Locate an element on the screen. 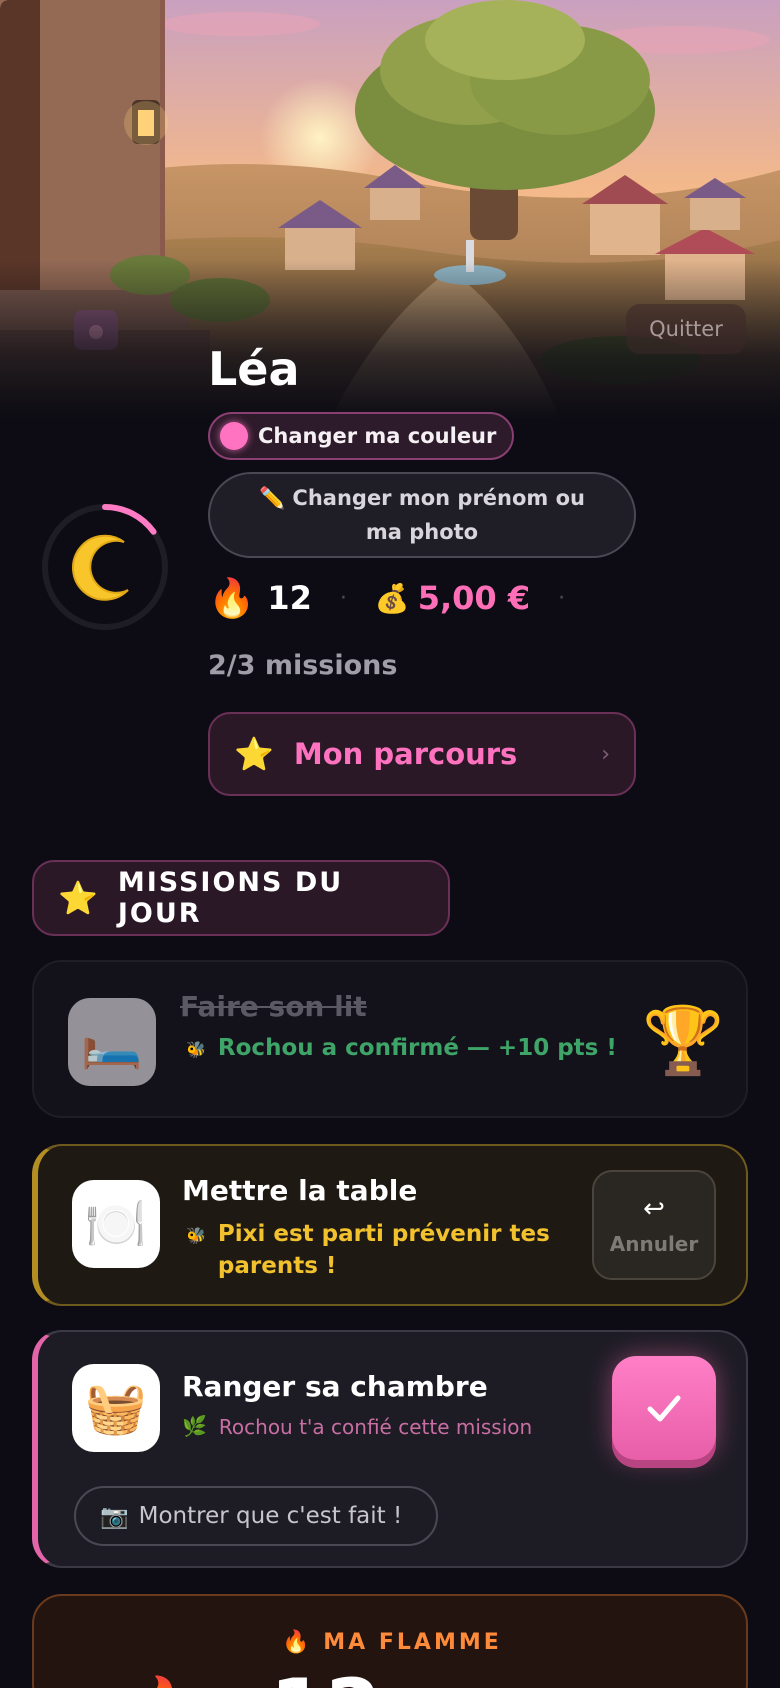 The image size is (780, 1688). mission-status: 🐝 Rochou a confirmé — +10 pts ! is located at coordinates (421, 1048).